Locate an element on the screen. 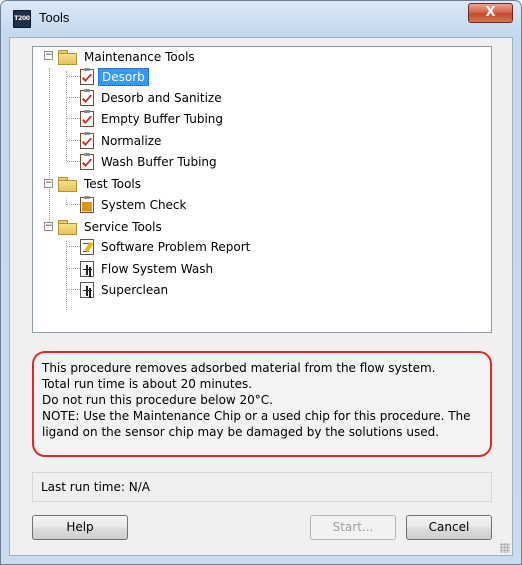 The image size is (522, 565). tree-group-service-tools: Service Tools is located at coordinates (111, 226).